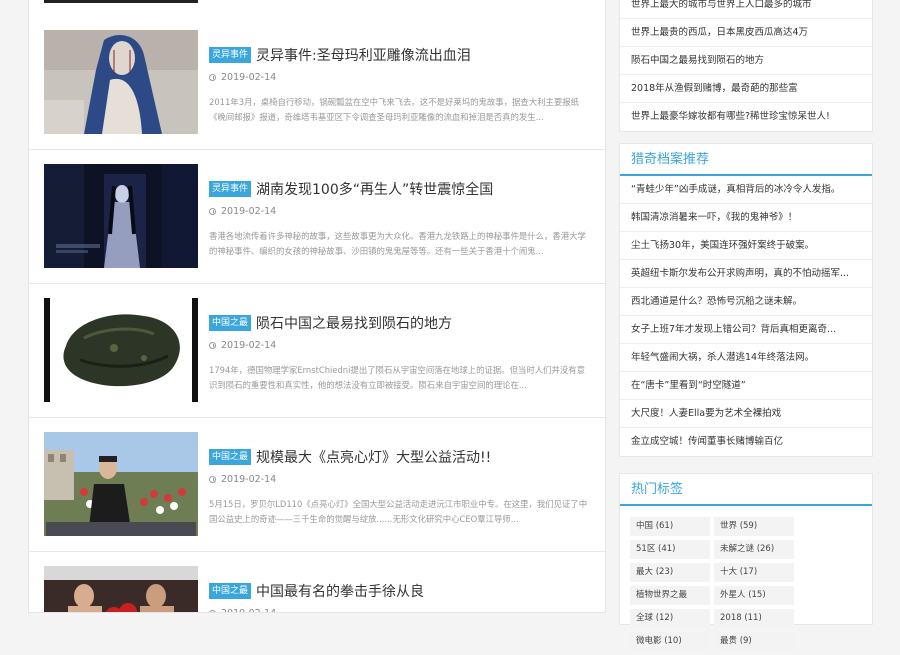  I want to click on tag-link: 最大 (23), so click(670, 572).